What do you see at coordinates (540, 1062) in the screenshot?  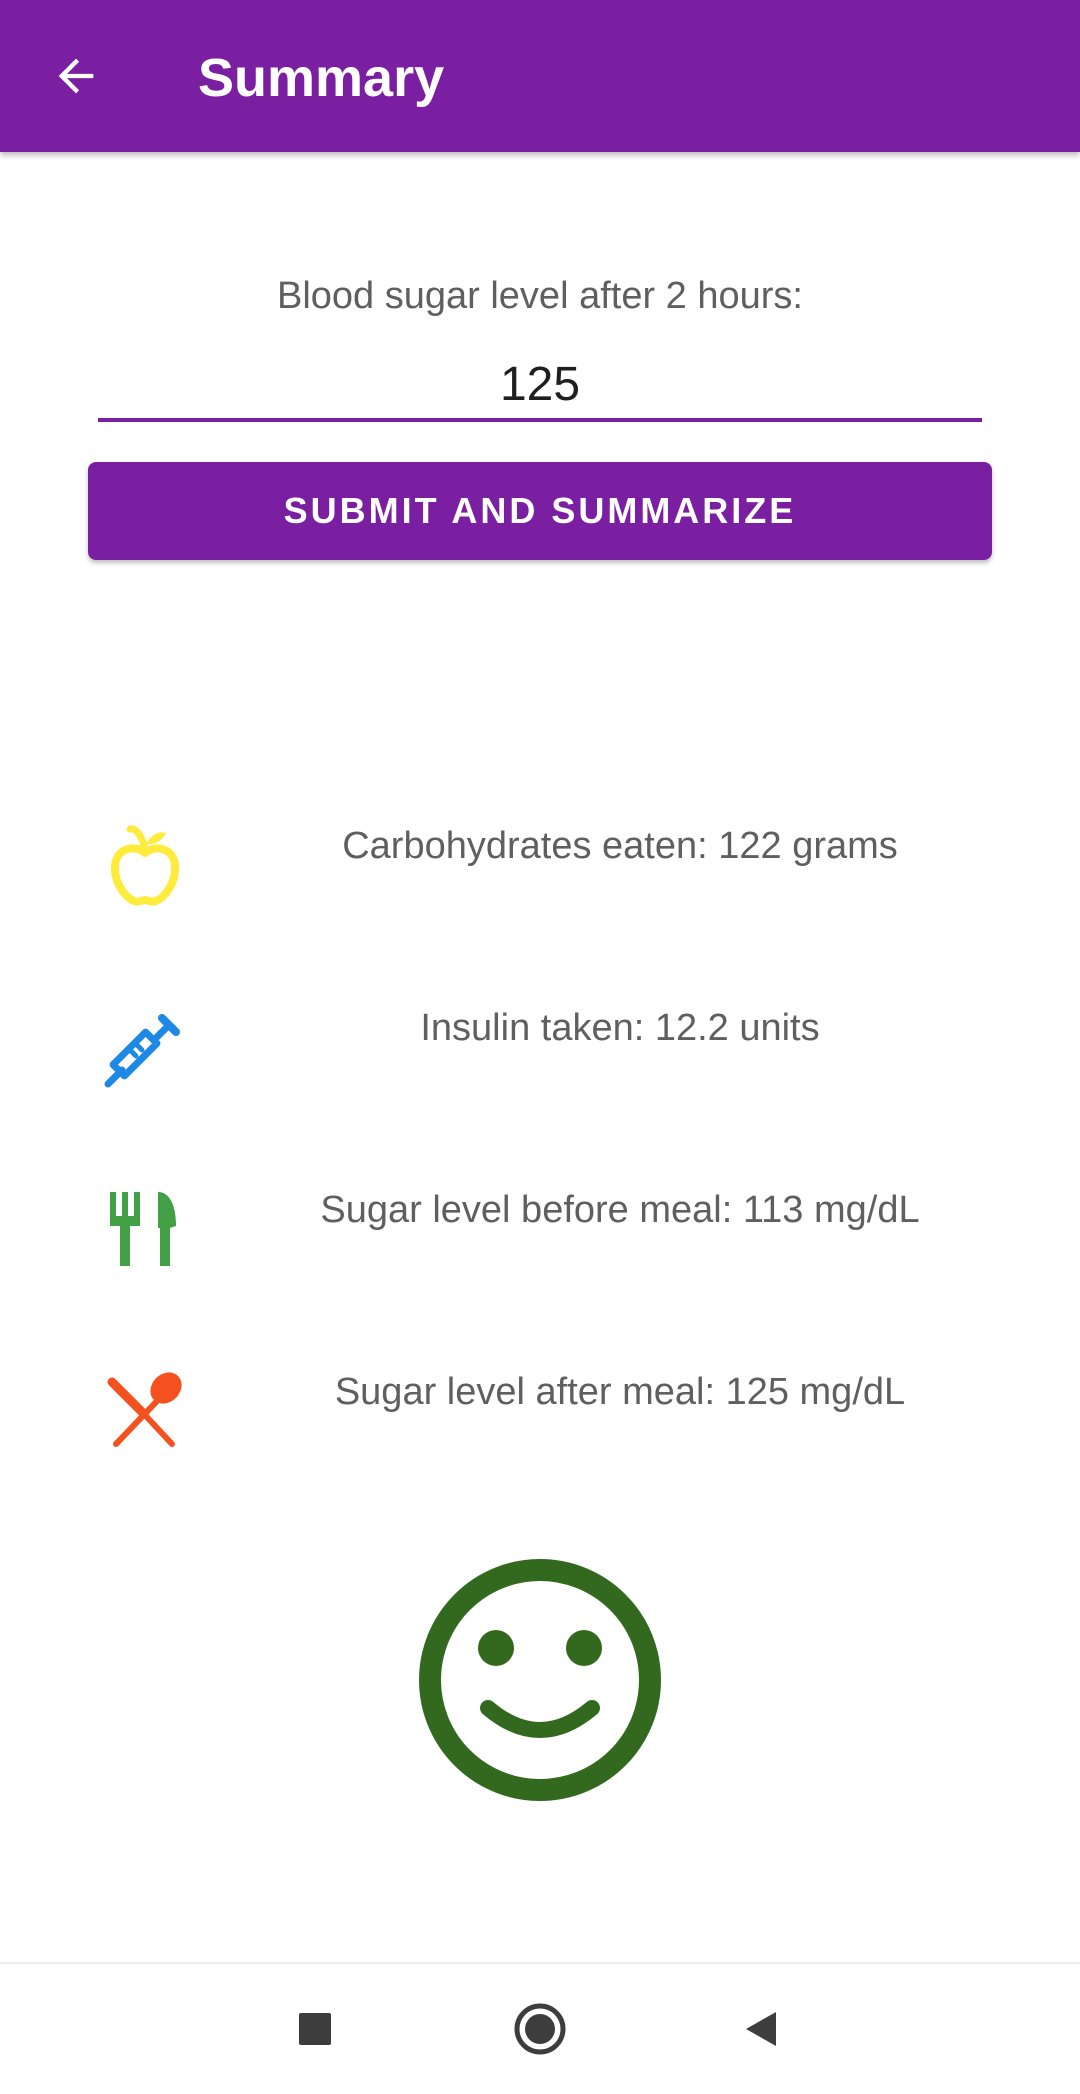 I see `summary-item-insulin: Insulin taken: 12.2 units` at bounding box center [540, 1062].